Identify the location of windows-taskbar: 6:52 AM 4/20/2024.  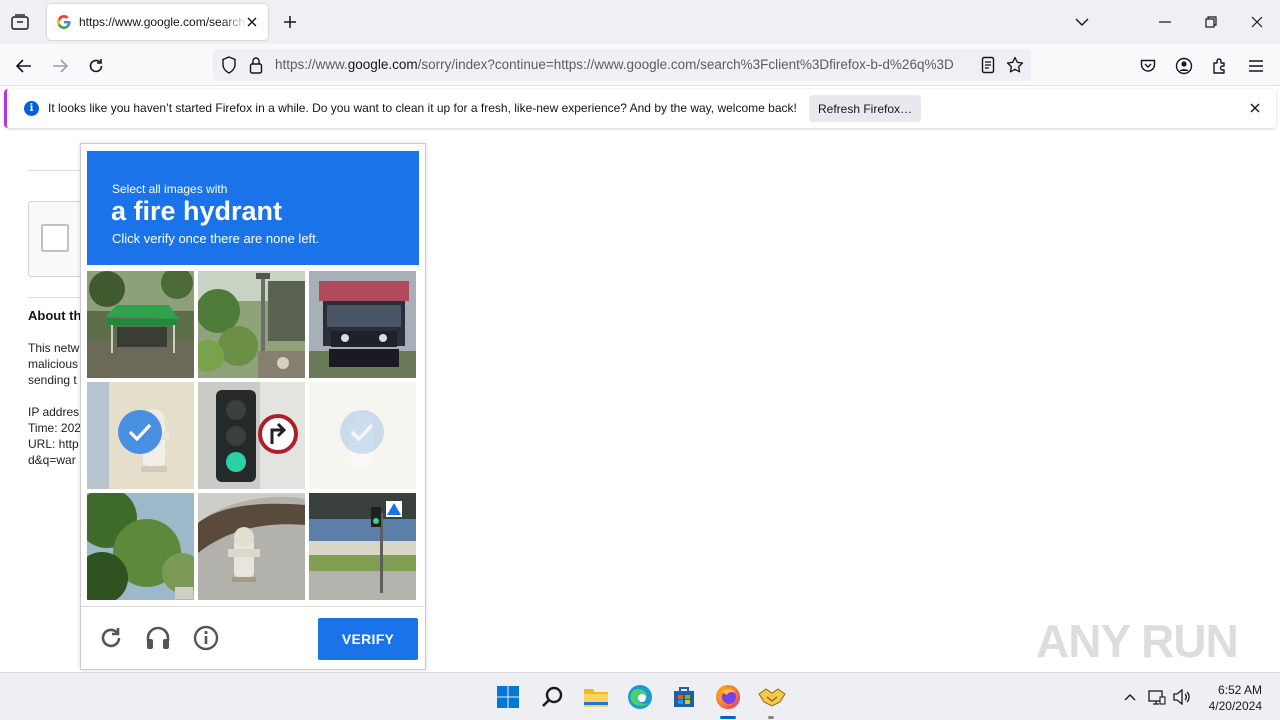
(640, 696).